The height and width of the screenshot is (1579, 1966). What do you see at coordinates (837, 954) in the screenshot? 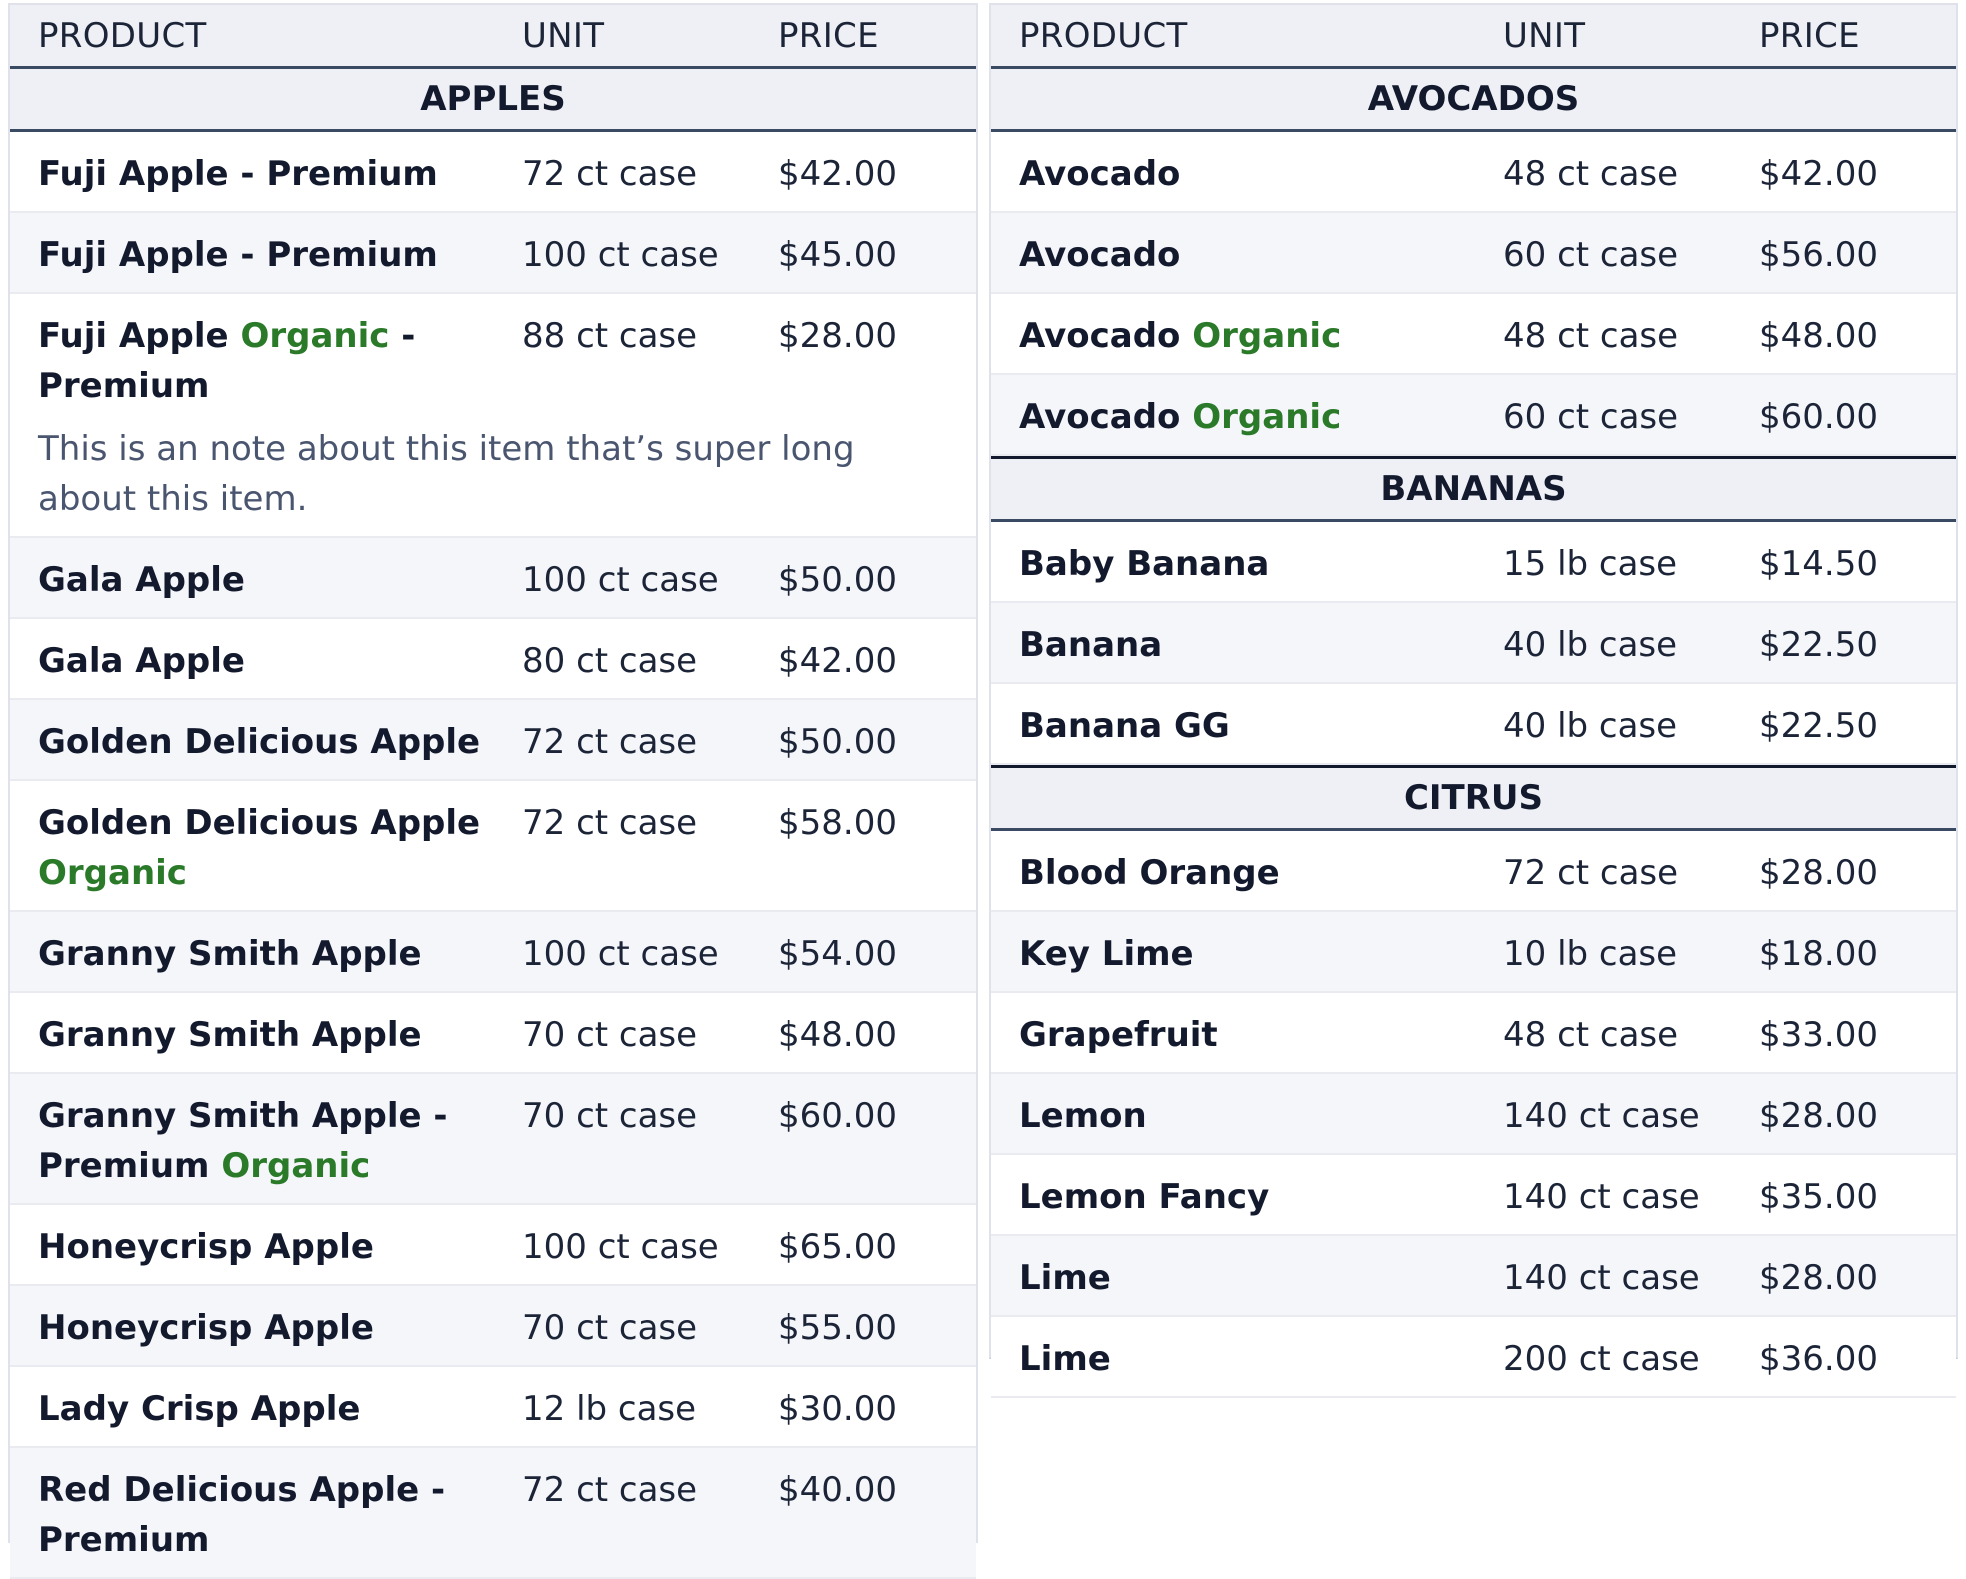
I see `price: $54.00` at bounding box center [837, 954].